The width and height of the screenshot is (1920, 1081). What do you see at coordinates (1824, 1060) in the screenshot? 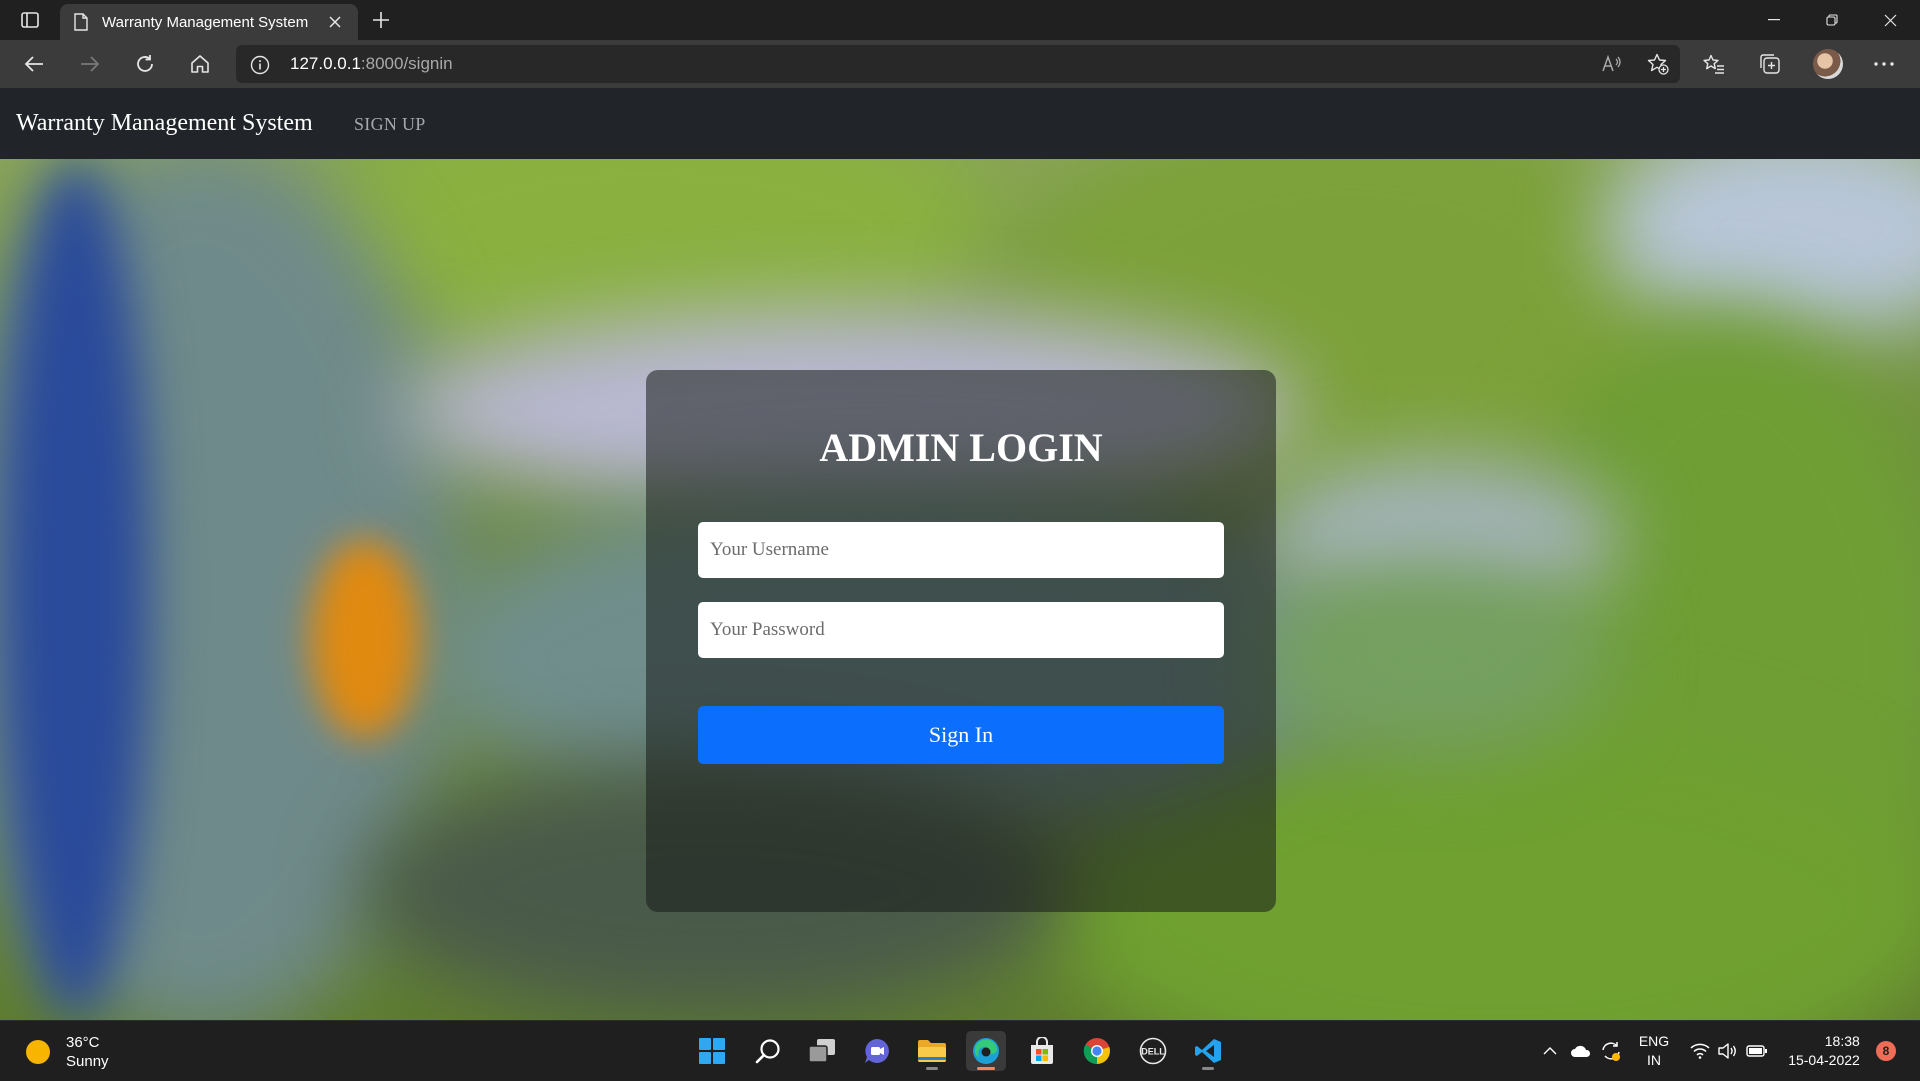
I see `clock-date: 15-04-2022` at bounding box center [1824, 1060].